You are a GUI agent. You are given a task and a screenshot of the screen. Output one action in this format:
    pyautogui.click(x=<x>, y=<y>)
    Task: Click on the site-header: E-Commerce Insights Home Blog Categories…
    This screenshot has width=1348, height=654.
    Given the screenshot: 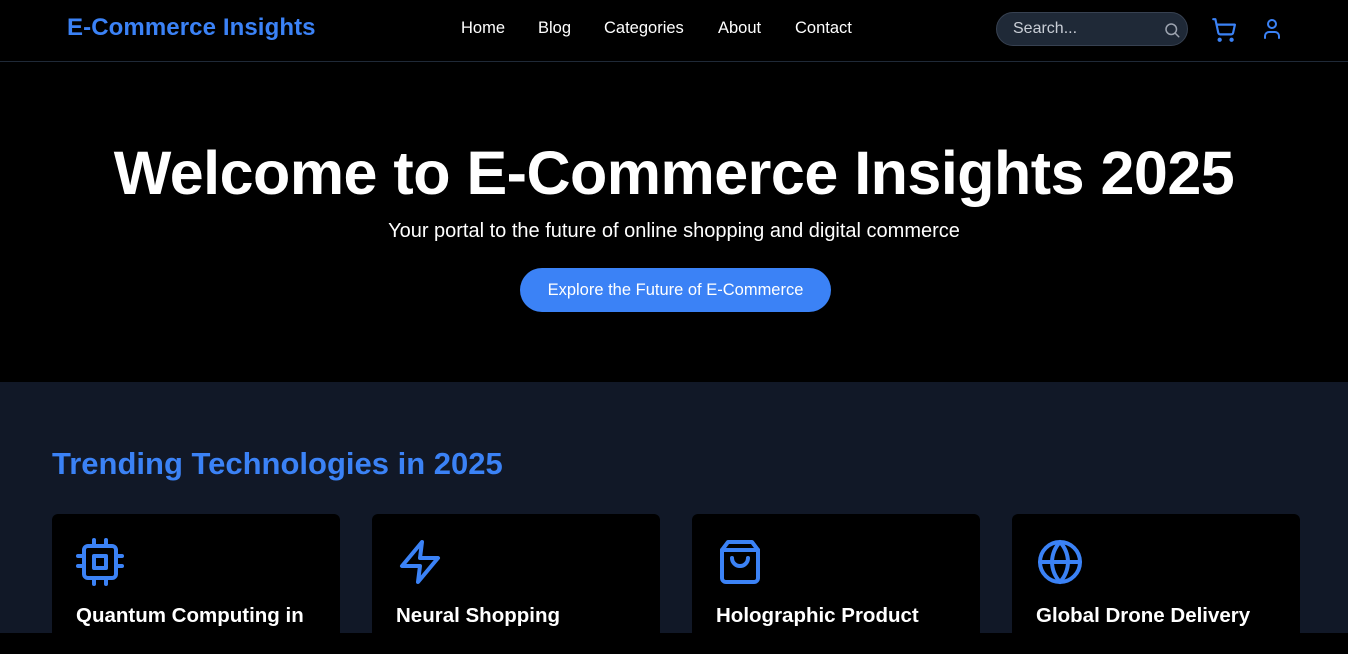 What is the action you would take?
    pyautogui.click(x=674, y=31)
    